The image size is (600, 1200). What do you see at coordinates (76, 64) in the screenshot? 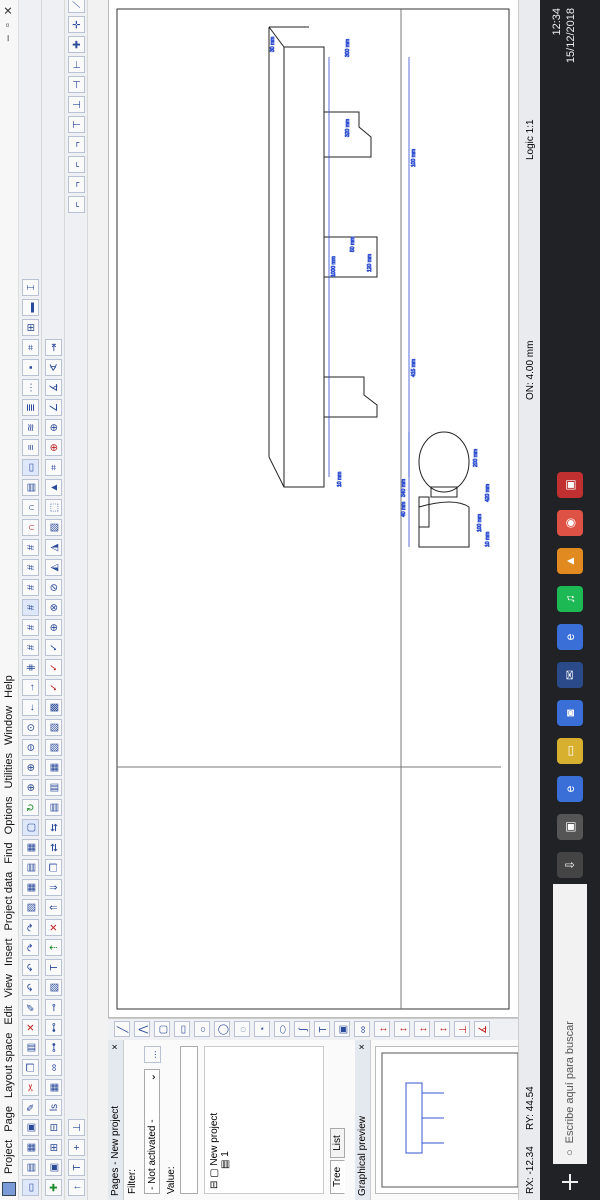
I see `join-d-icon: ⊢` at bounding box center [76, 64].